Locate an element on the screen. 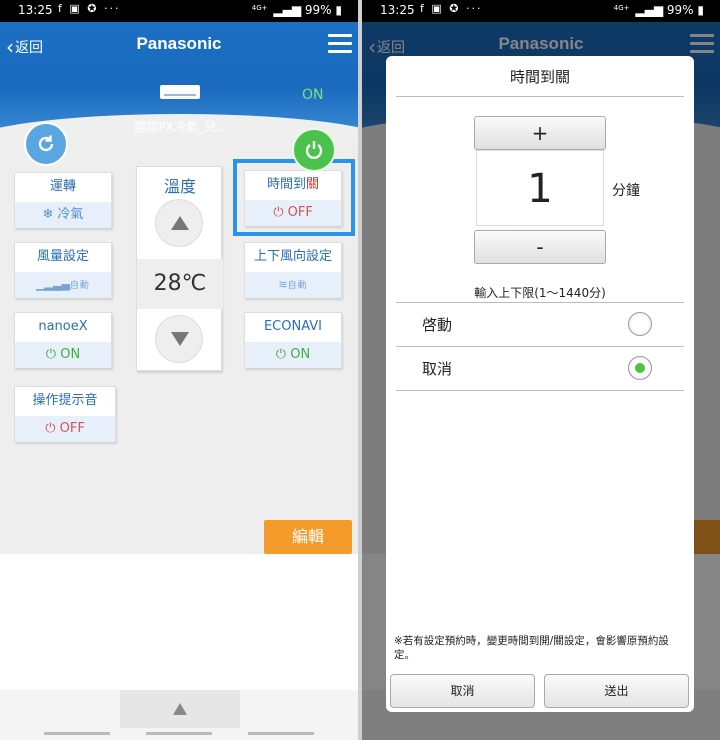 Image resolution: width=720 pixels, height=740 pixels. vane-direction-value: 自動 is located at coordinates (297, 286).